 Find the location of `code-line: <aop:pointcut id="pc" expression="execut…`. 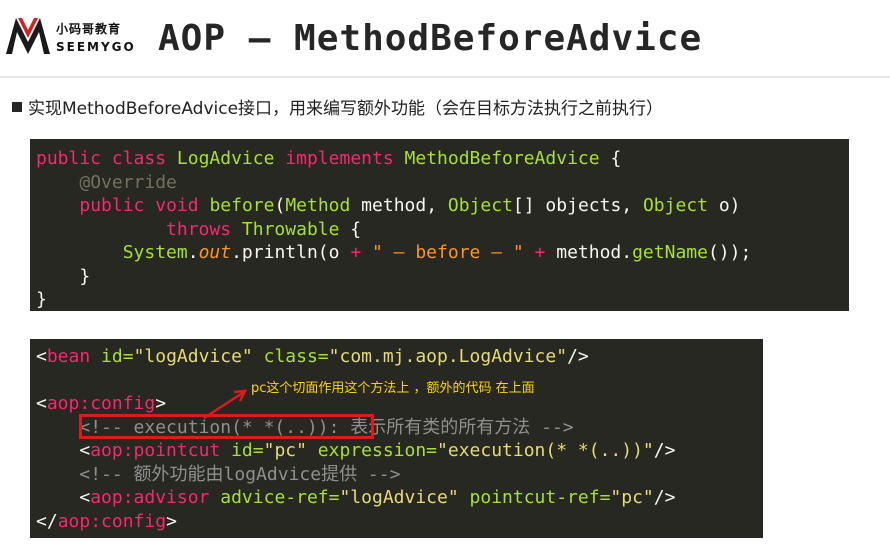

code-line: <aop:pointcut id="pc" expression="execut… is located at coordinates (399, 451).